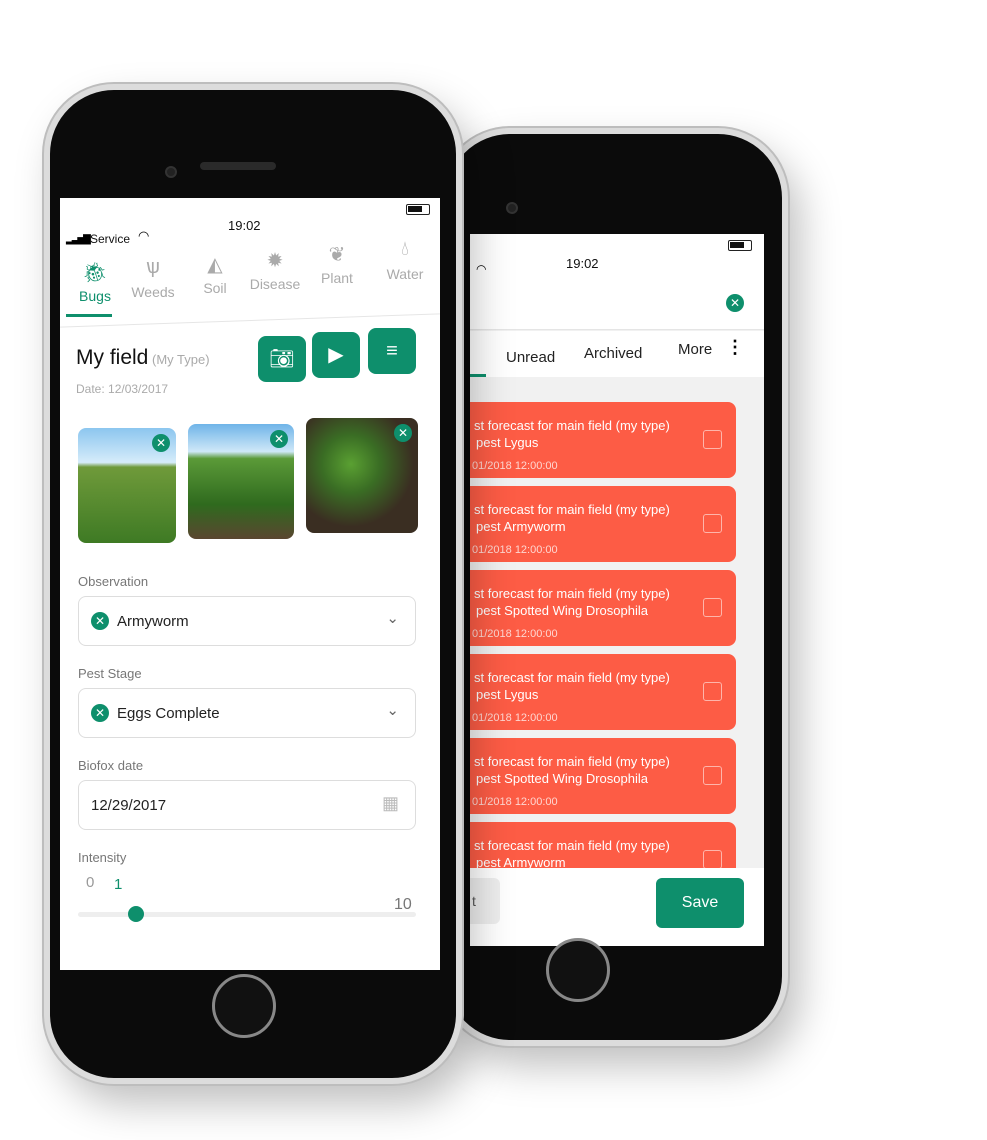  I want to click on date-value: 12/29/2017, so click(129, 805).